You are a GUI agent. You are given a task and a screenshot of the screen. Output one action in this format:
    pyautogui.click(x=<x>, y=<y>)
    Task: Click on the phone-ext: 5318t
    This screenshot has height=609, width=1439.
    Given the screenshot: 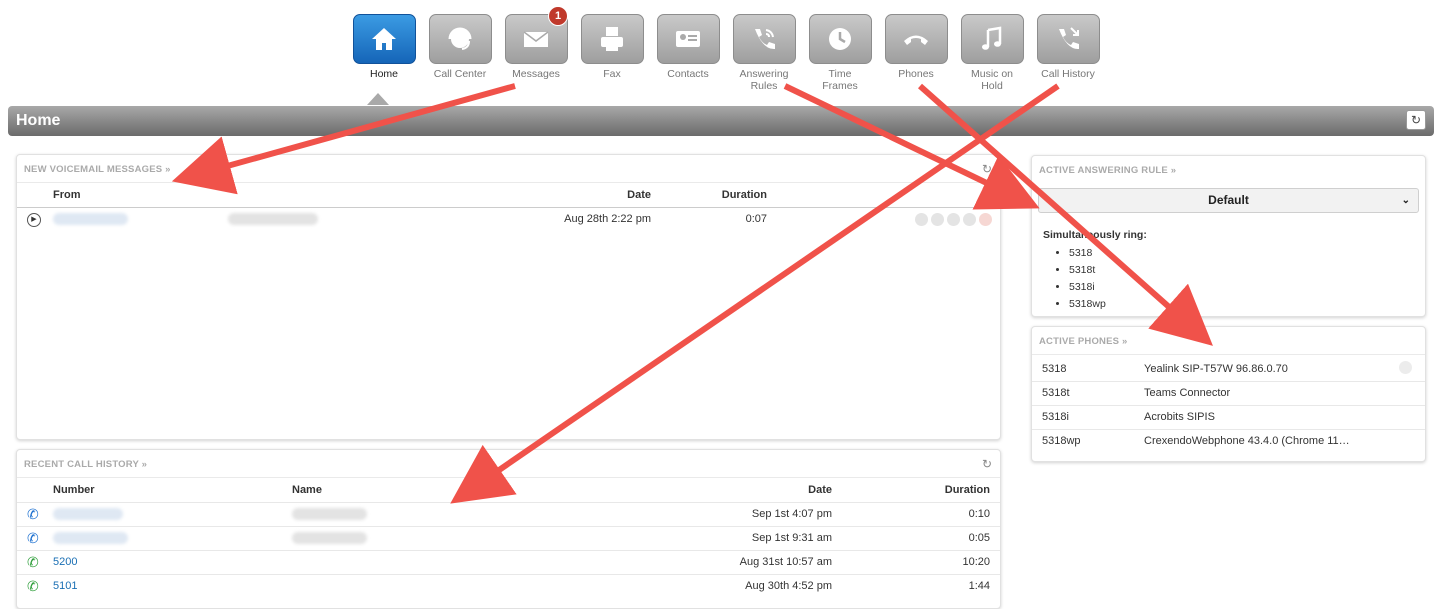 What is the action you would take?
    pyautogui.click(x=1088, y=392)
    